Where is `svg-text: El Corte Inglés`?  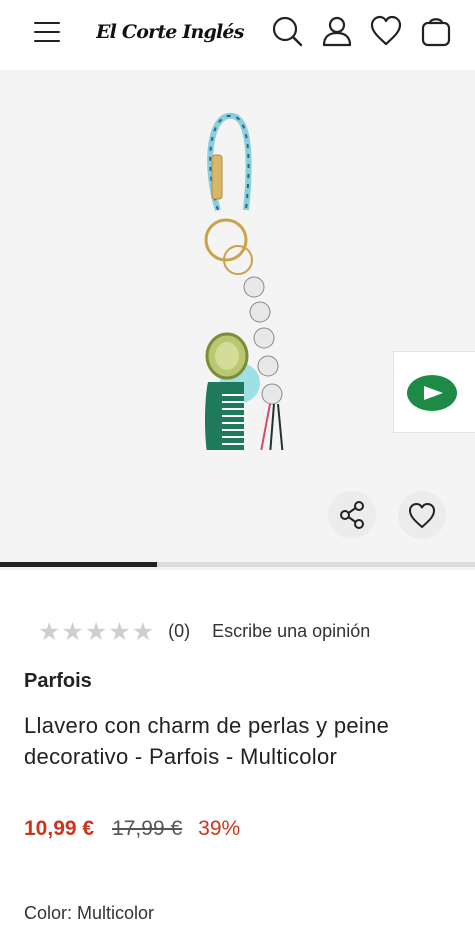 svg-text: El Corte Inglés is located at coordinates (170, 32).